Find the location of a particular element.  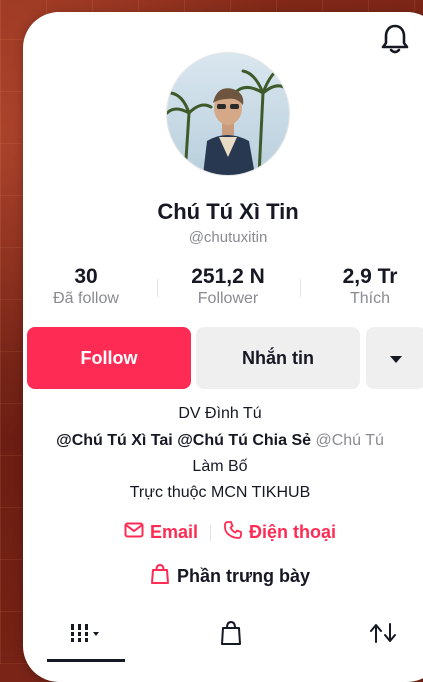

phone-label: Điện thoại is located at coordinates (293, 532).